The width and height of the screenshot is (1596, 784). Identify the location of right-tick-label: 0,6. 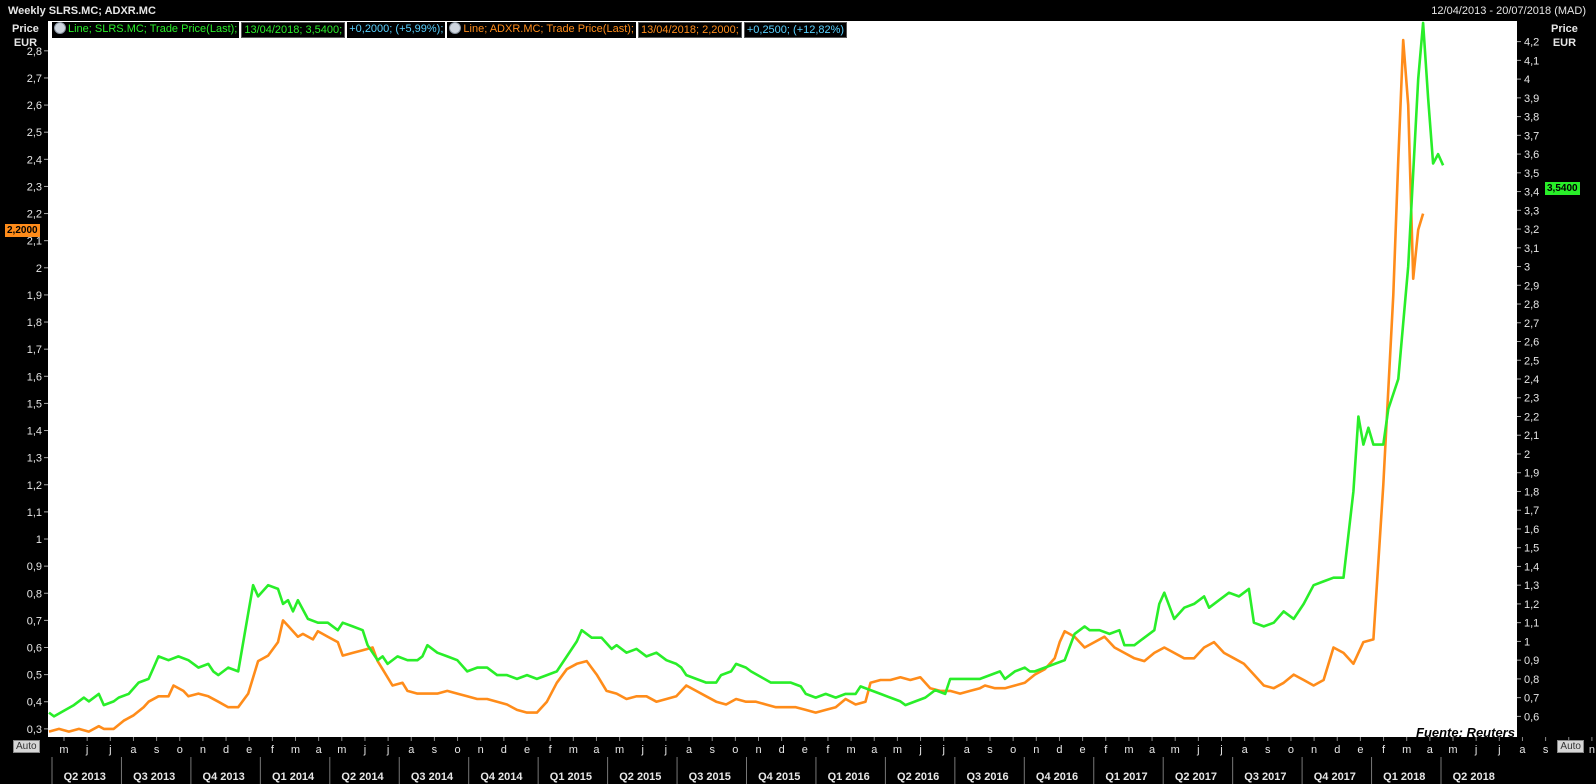
(1531, 717).